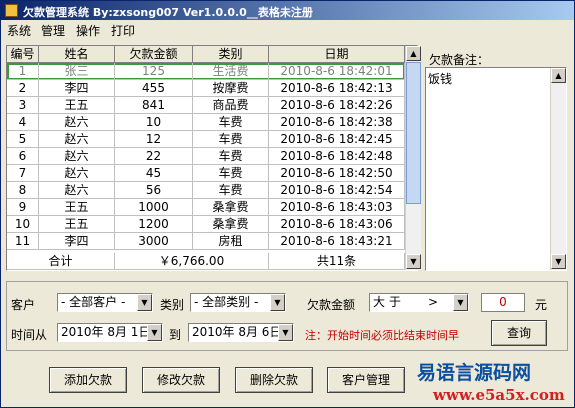 The image size is (575, 408). I want to click on cell-id: 4, so click(23, 122).